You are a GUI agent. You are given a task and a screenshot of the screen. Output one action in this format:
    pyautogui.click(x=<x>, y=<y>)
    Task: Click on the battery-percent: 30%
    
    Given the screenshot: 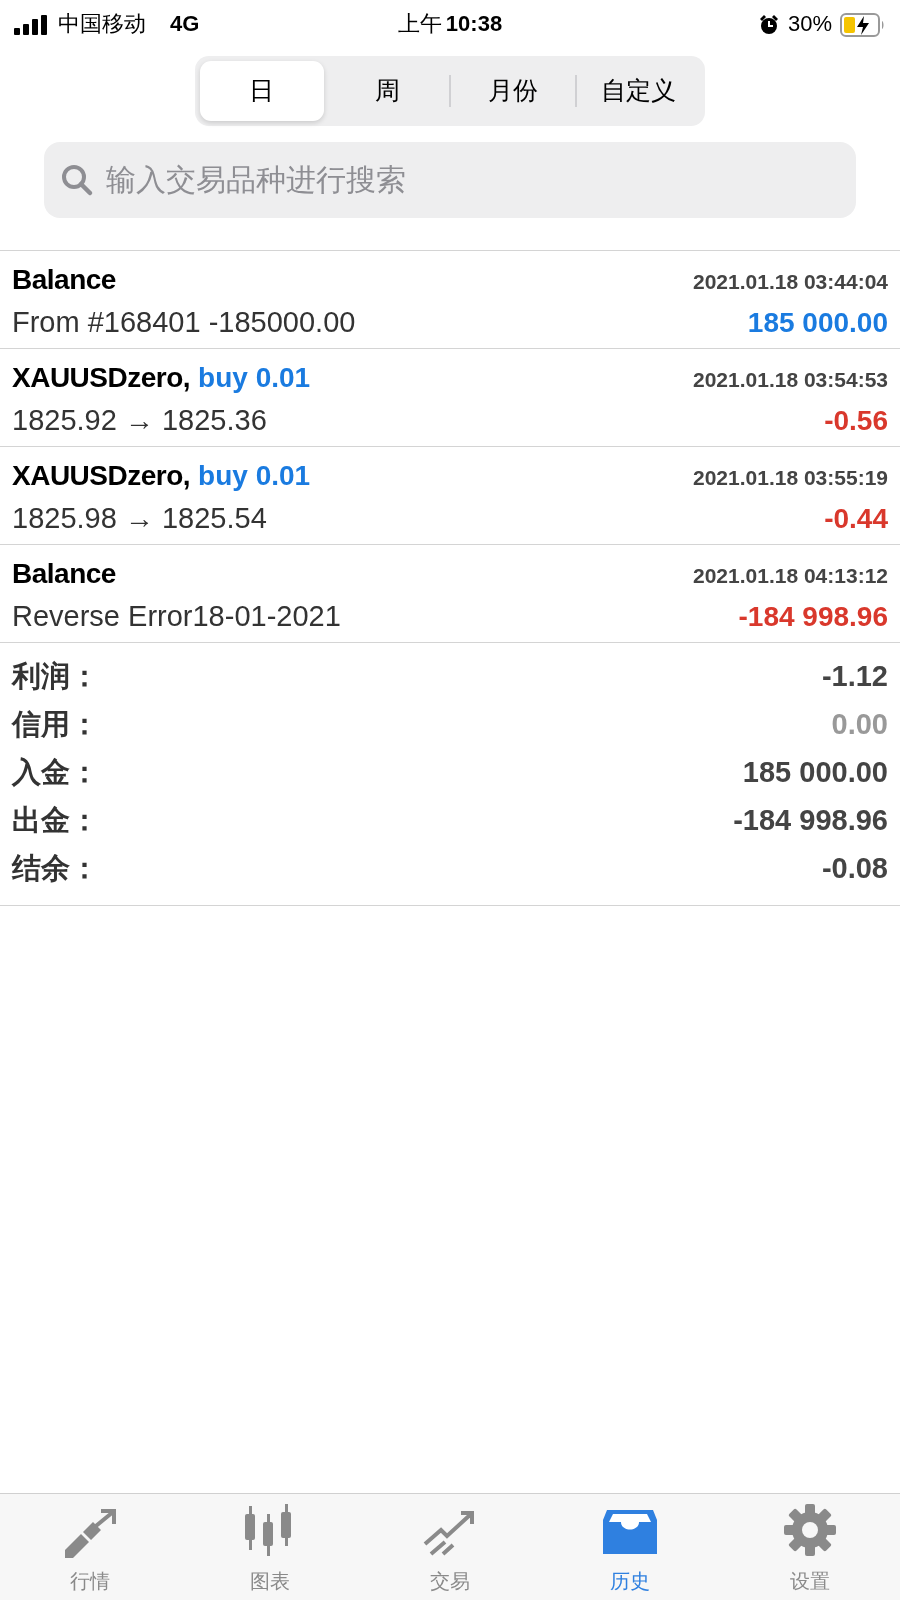 What is the action you would take?
    pyautogui.click(x=809, y=23)
    